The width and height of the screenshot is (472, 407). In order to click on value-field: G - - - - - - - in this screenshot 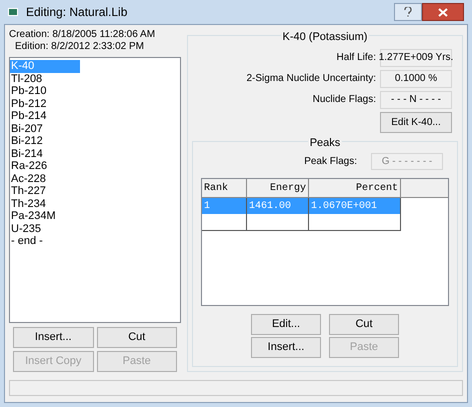, I will do `click(407, 161)`.